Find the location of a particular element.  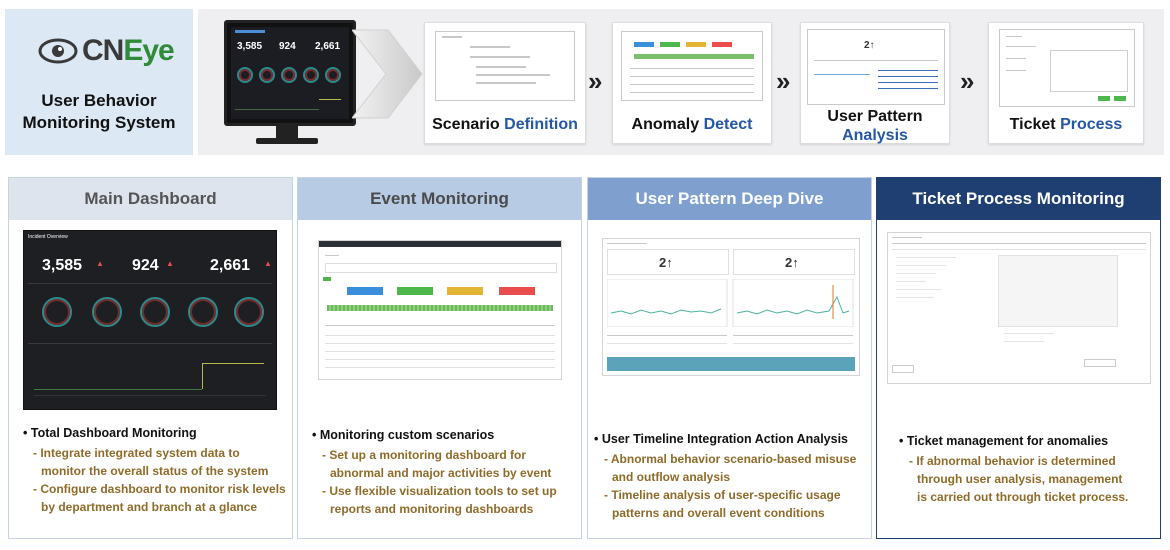

step-anomaly-detect: Anomaly Detect is located at coordinates (692, 83).